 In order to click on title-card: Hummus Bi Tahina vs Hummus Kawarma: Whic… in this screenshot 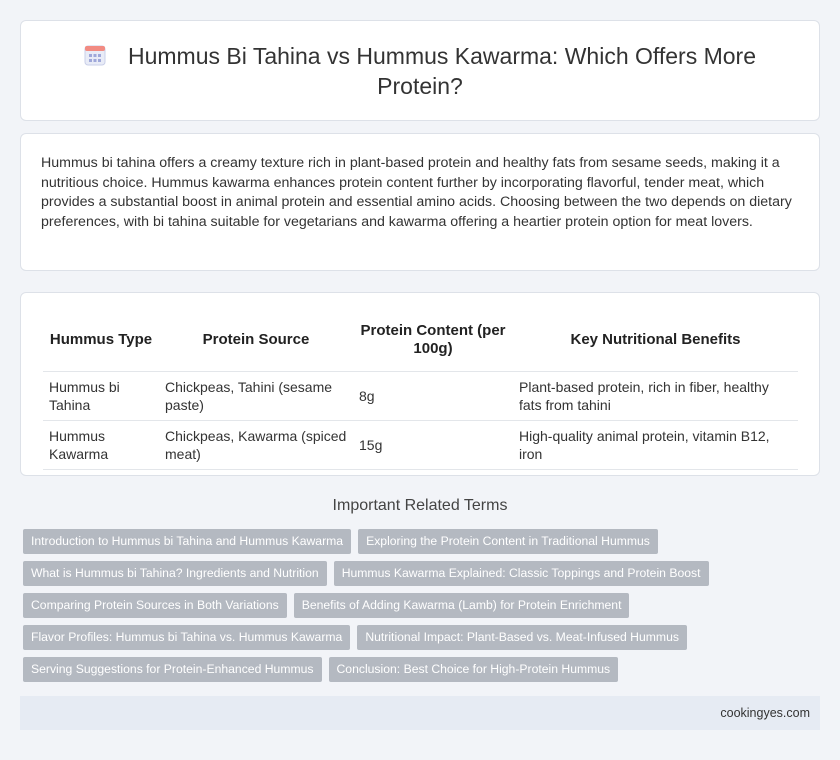, I will do `click(420, 70)`.